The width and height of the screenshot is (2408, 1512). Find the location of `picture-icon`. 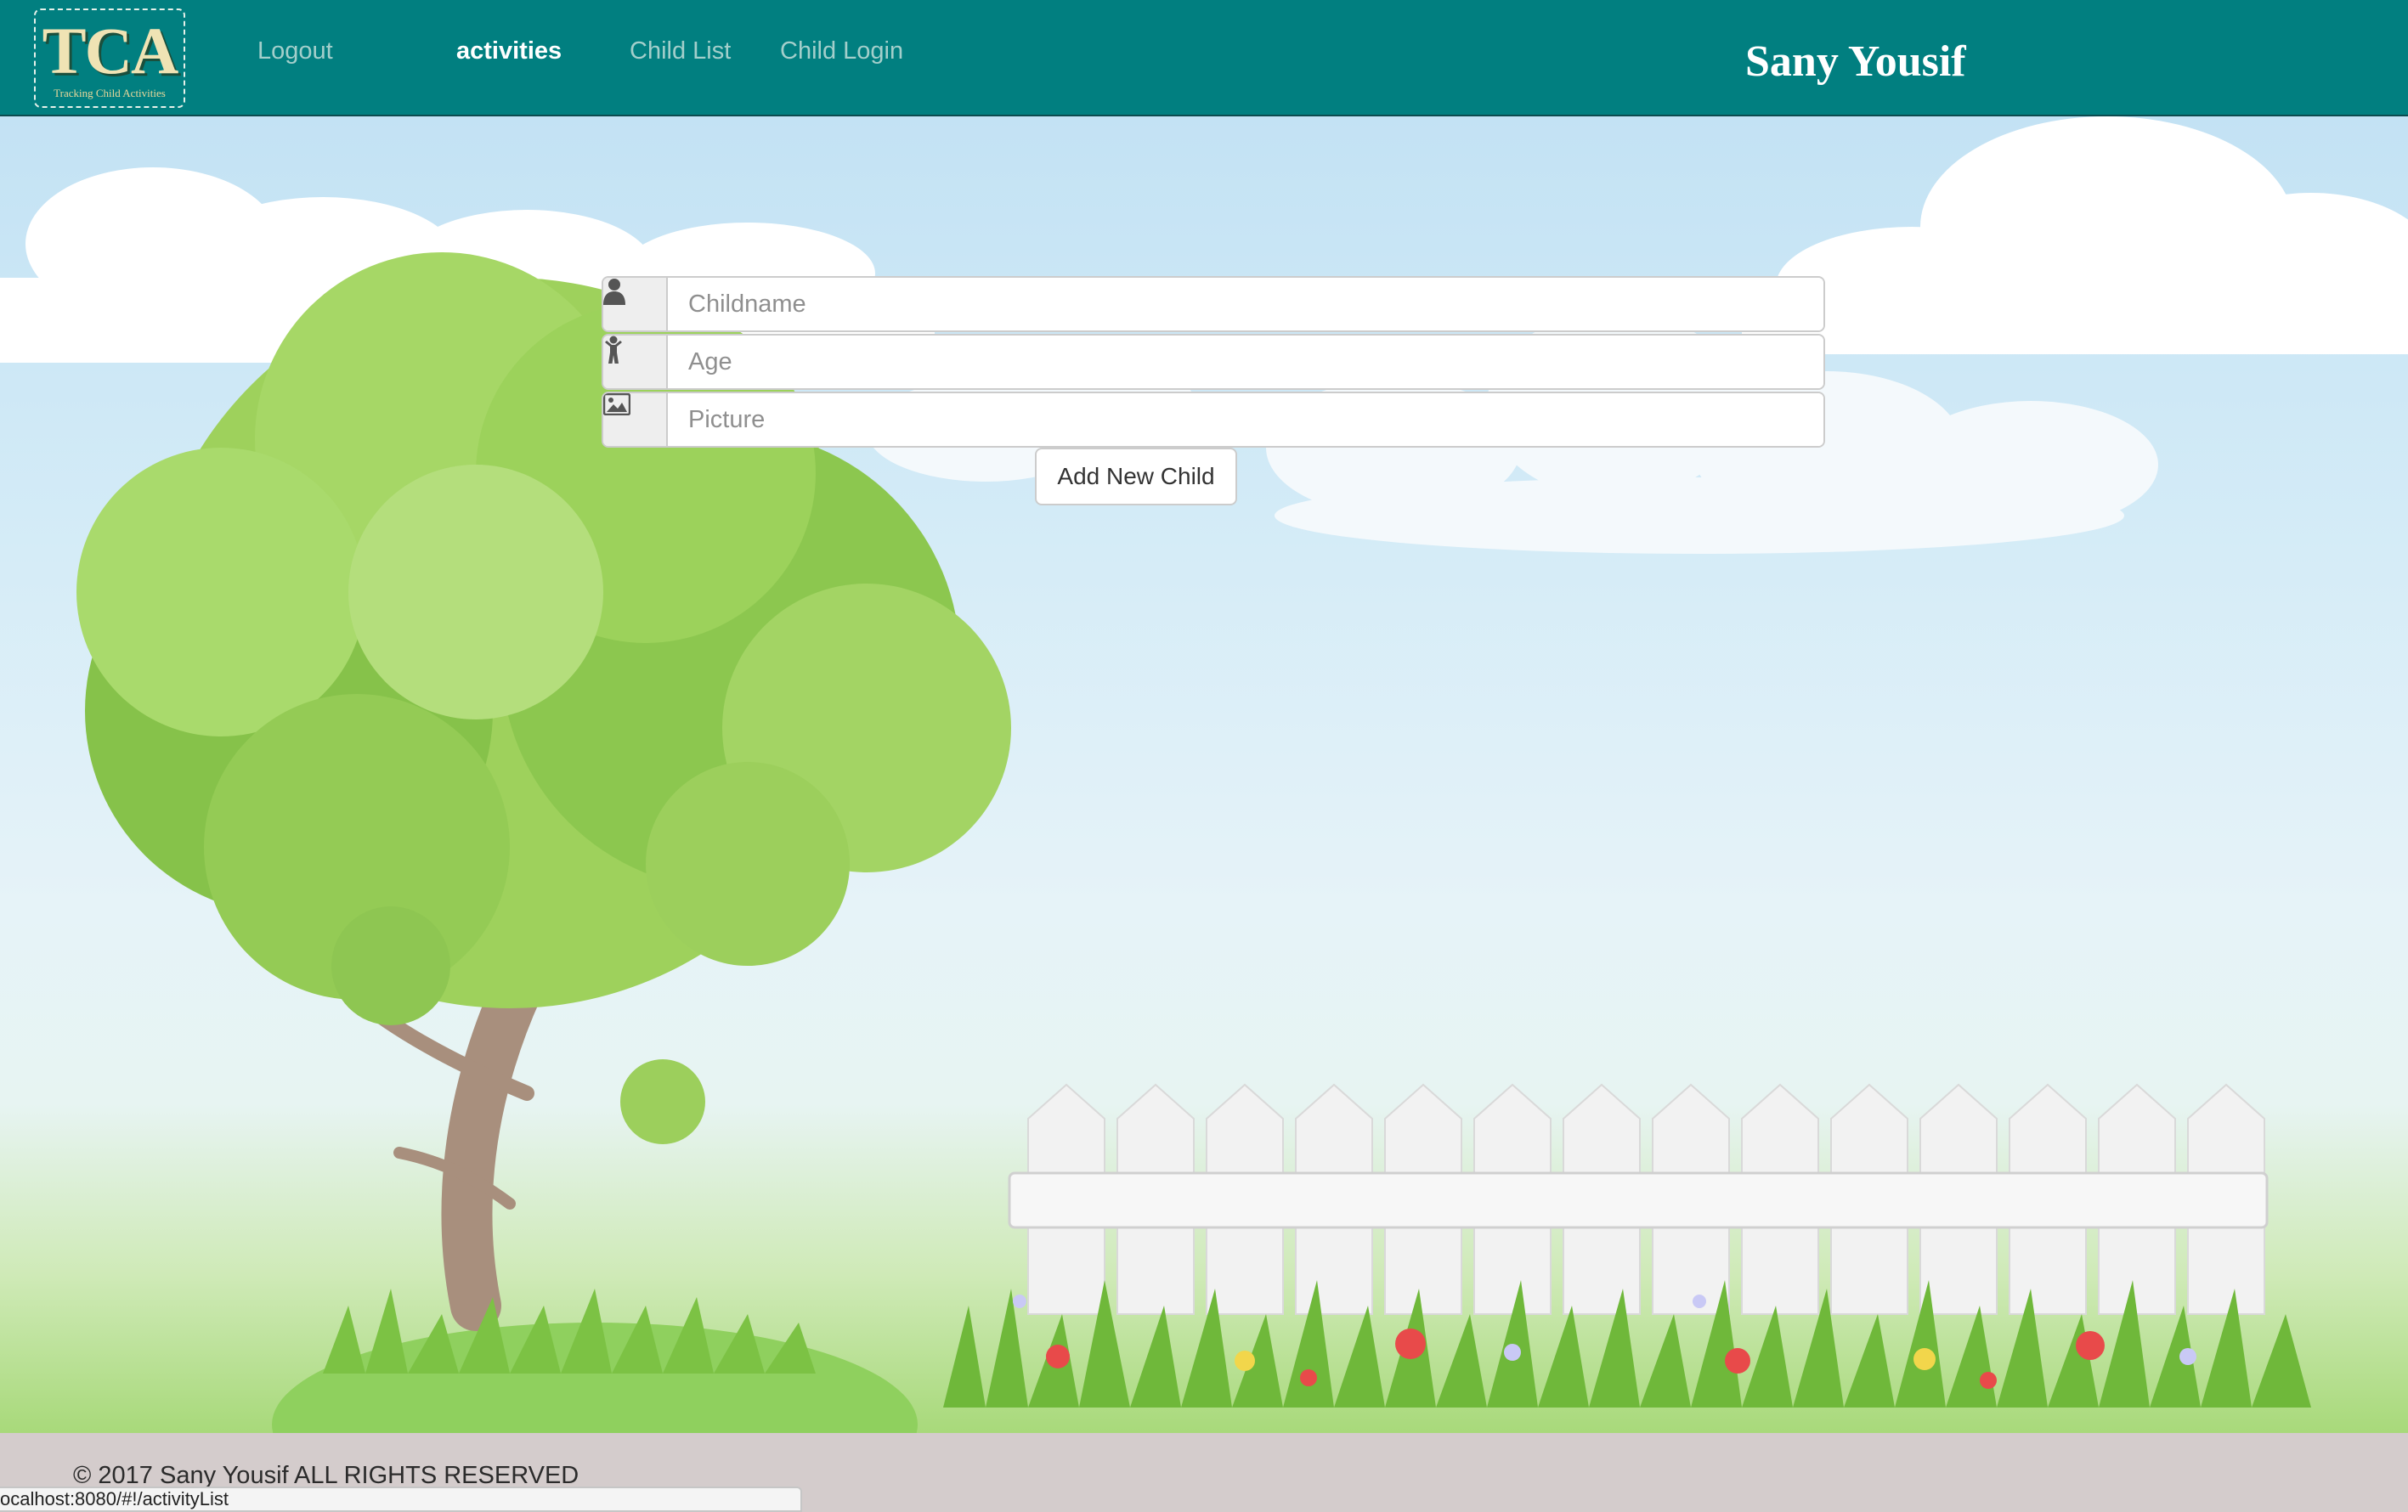

picture-icon is located at coordinates (635, 419).